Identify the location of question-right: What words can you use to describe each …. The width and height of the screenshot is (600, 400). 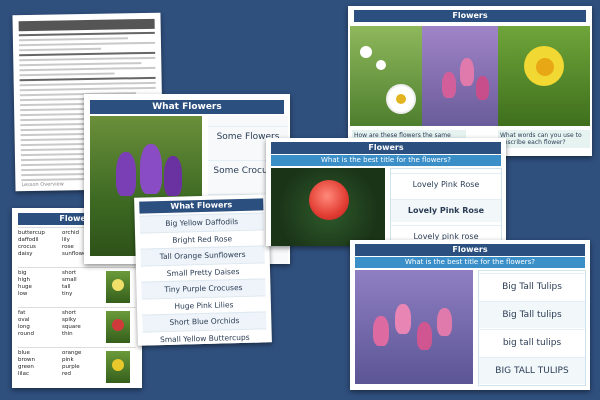
(544, 139).